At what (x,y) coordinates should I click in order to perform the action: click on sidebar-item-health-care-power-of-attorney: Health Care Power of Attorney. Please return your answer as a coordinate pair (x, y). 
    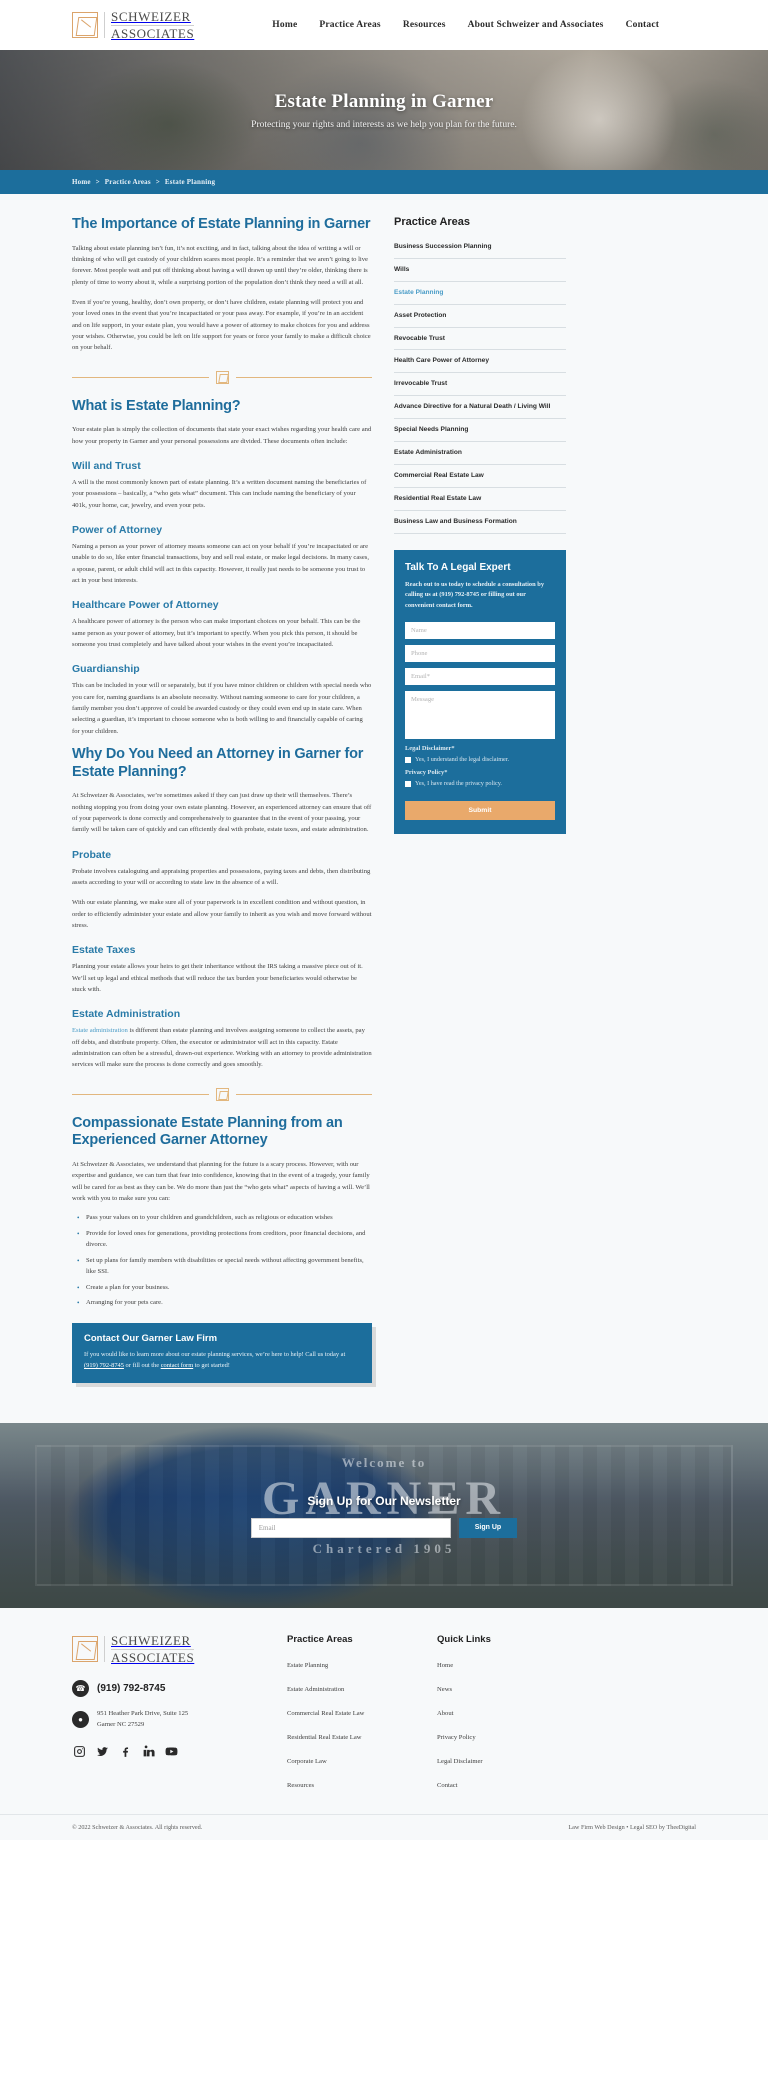
    Looking at the image, I should click on (480, 361).